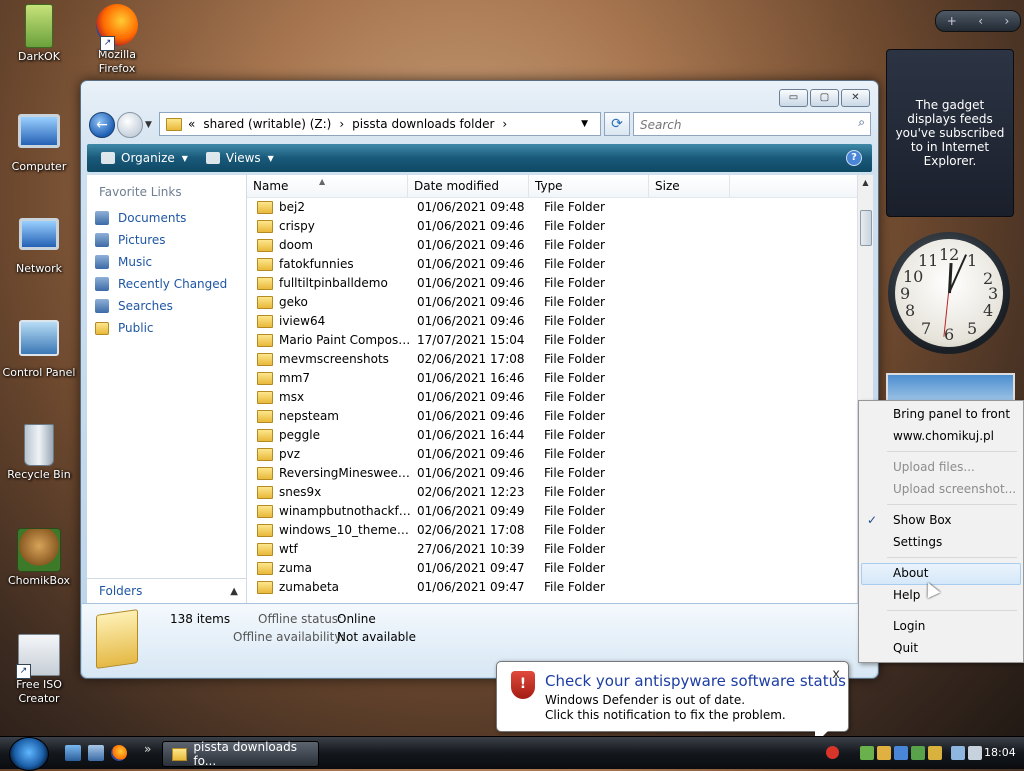 The width and height of the screenshot is (1024, 771). What do you see at coordinates (144, 158) in the screenshot?
I see `organize-button: Organize ▼` at bounding box center [144, 158].